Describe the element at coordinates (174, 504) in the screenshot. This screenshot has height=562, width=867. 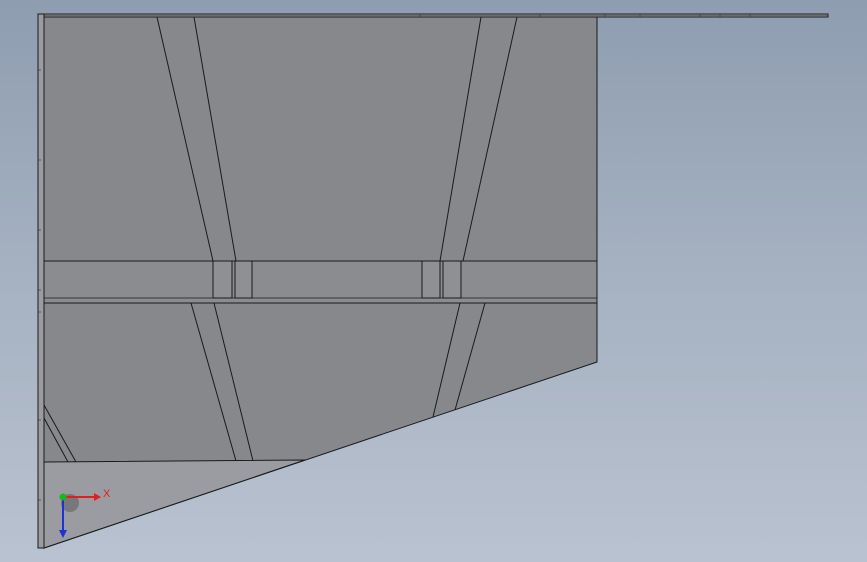
I see `lower-left-facet` at that location.